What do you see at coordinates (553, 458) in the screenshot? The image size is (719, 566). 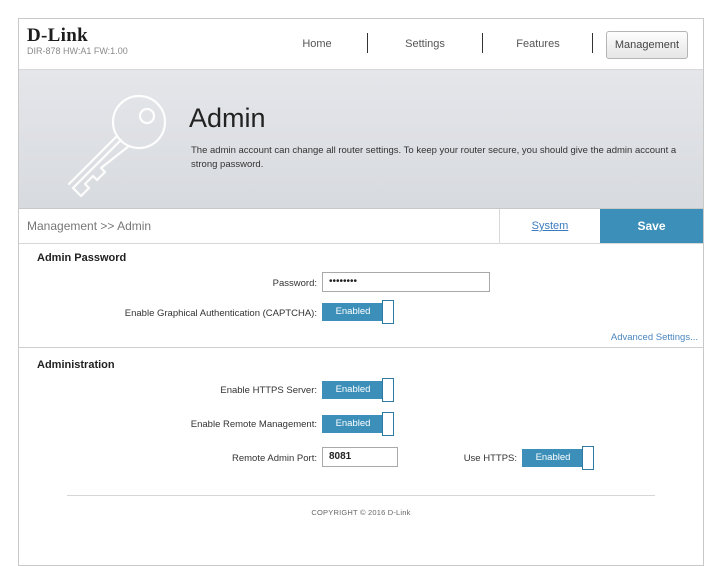 I see `use-https-toggle-state: Enabled` at bounding box center [553, 458].